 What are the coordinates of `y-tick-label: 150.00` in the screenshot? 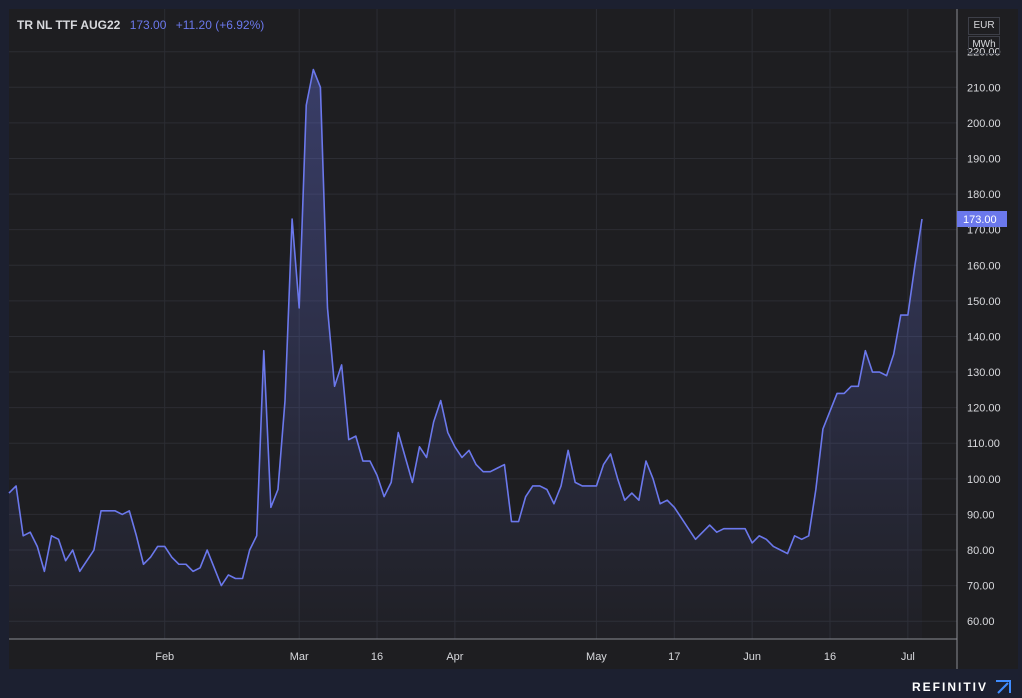 It's located at (984, 302).